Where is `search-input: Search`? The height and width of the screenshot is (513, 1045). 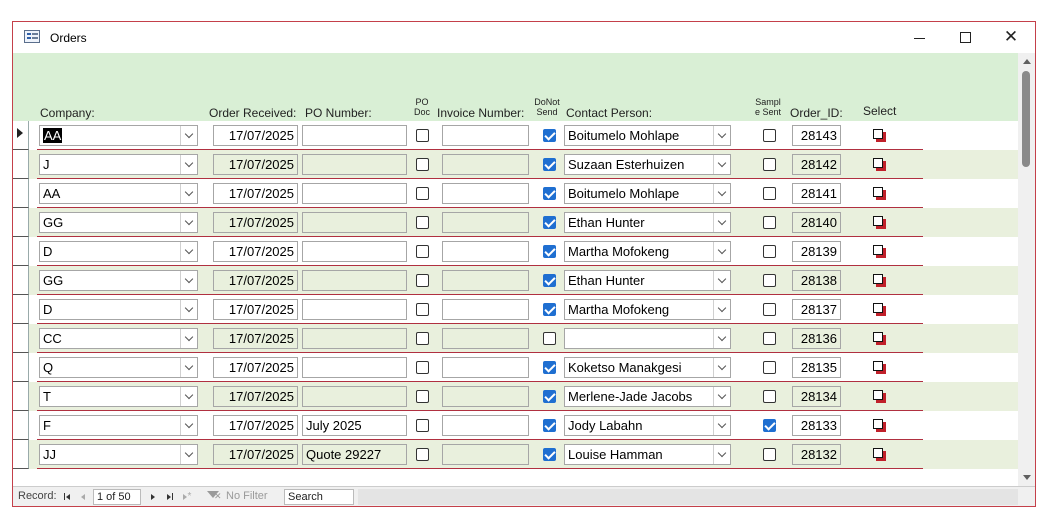 search-input: Search is located at coordinates (319, 497).